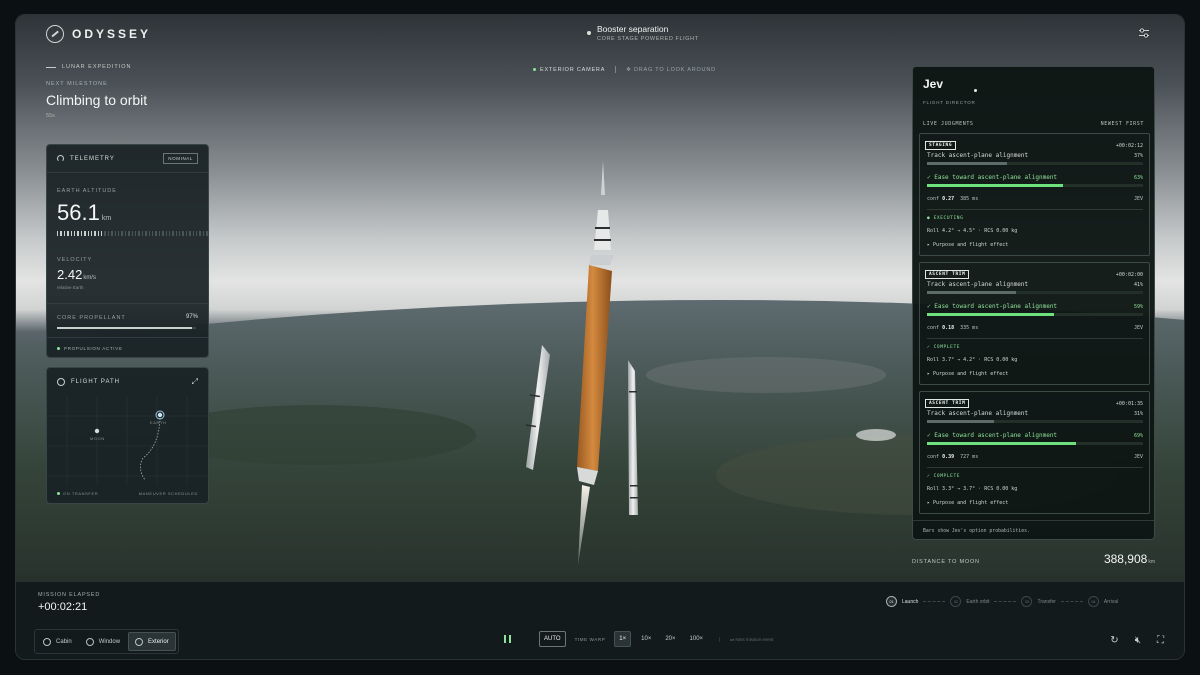  What do you see at coordinates (552, 639) in the screenshot?
I see `auto-button: AUTO` at bounding box center [552, 639].